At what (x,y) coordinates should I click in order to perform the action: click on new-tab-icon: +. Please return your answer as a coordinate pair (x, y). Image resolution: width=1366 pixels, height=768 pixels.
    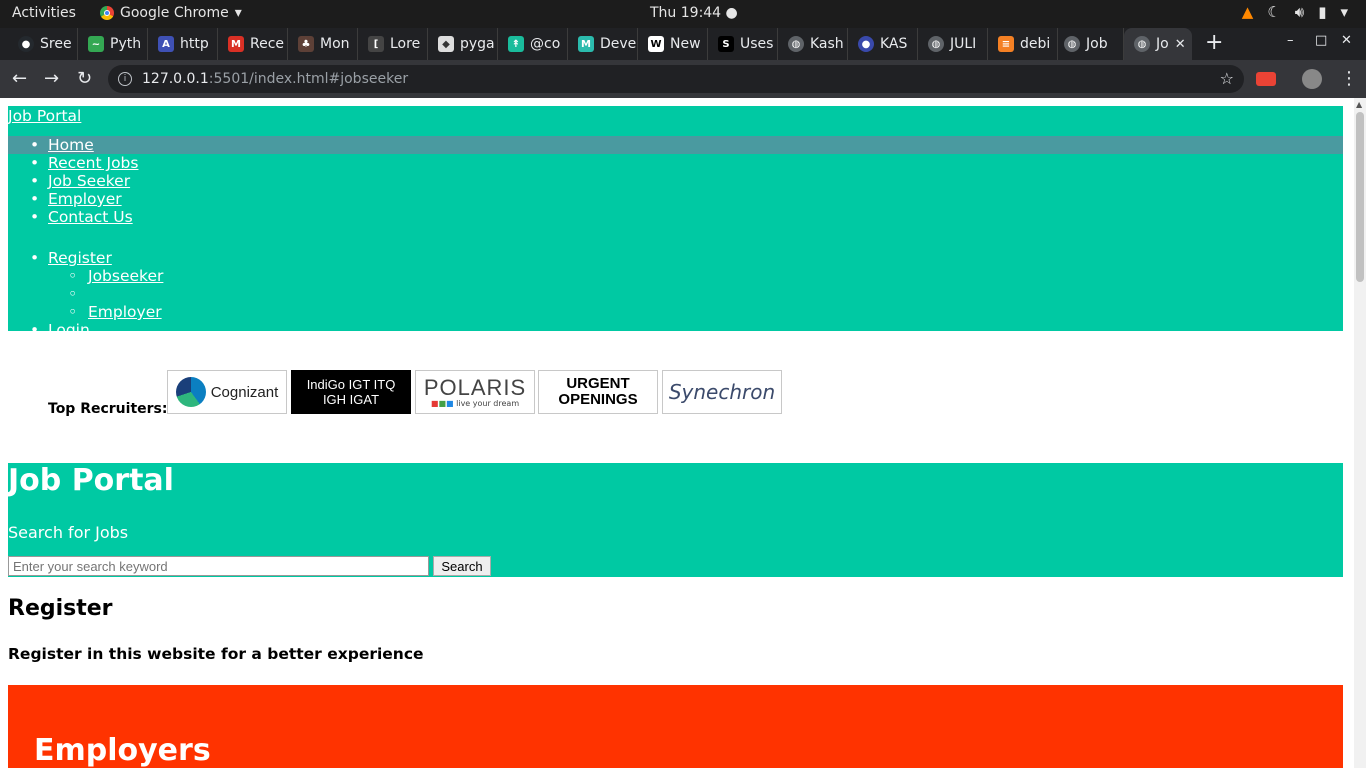
    Looking at the image, I should click on (1214, 42).